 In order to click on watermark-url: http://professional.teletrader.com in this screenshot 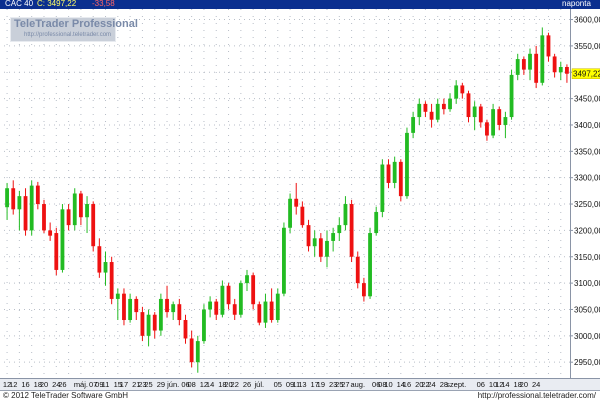, I will do `click(68, 35)`.